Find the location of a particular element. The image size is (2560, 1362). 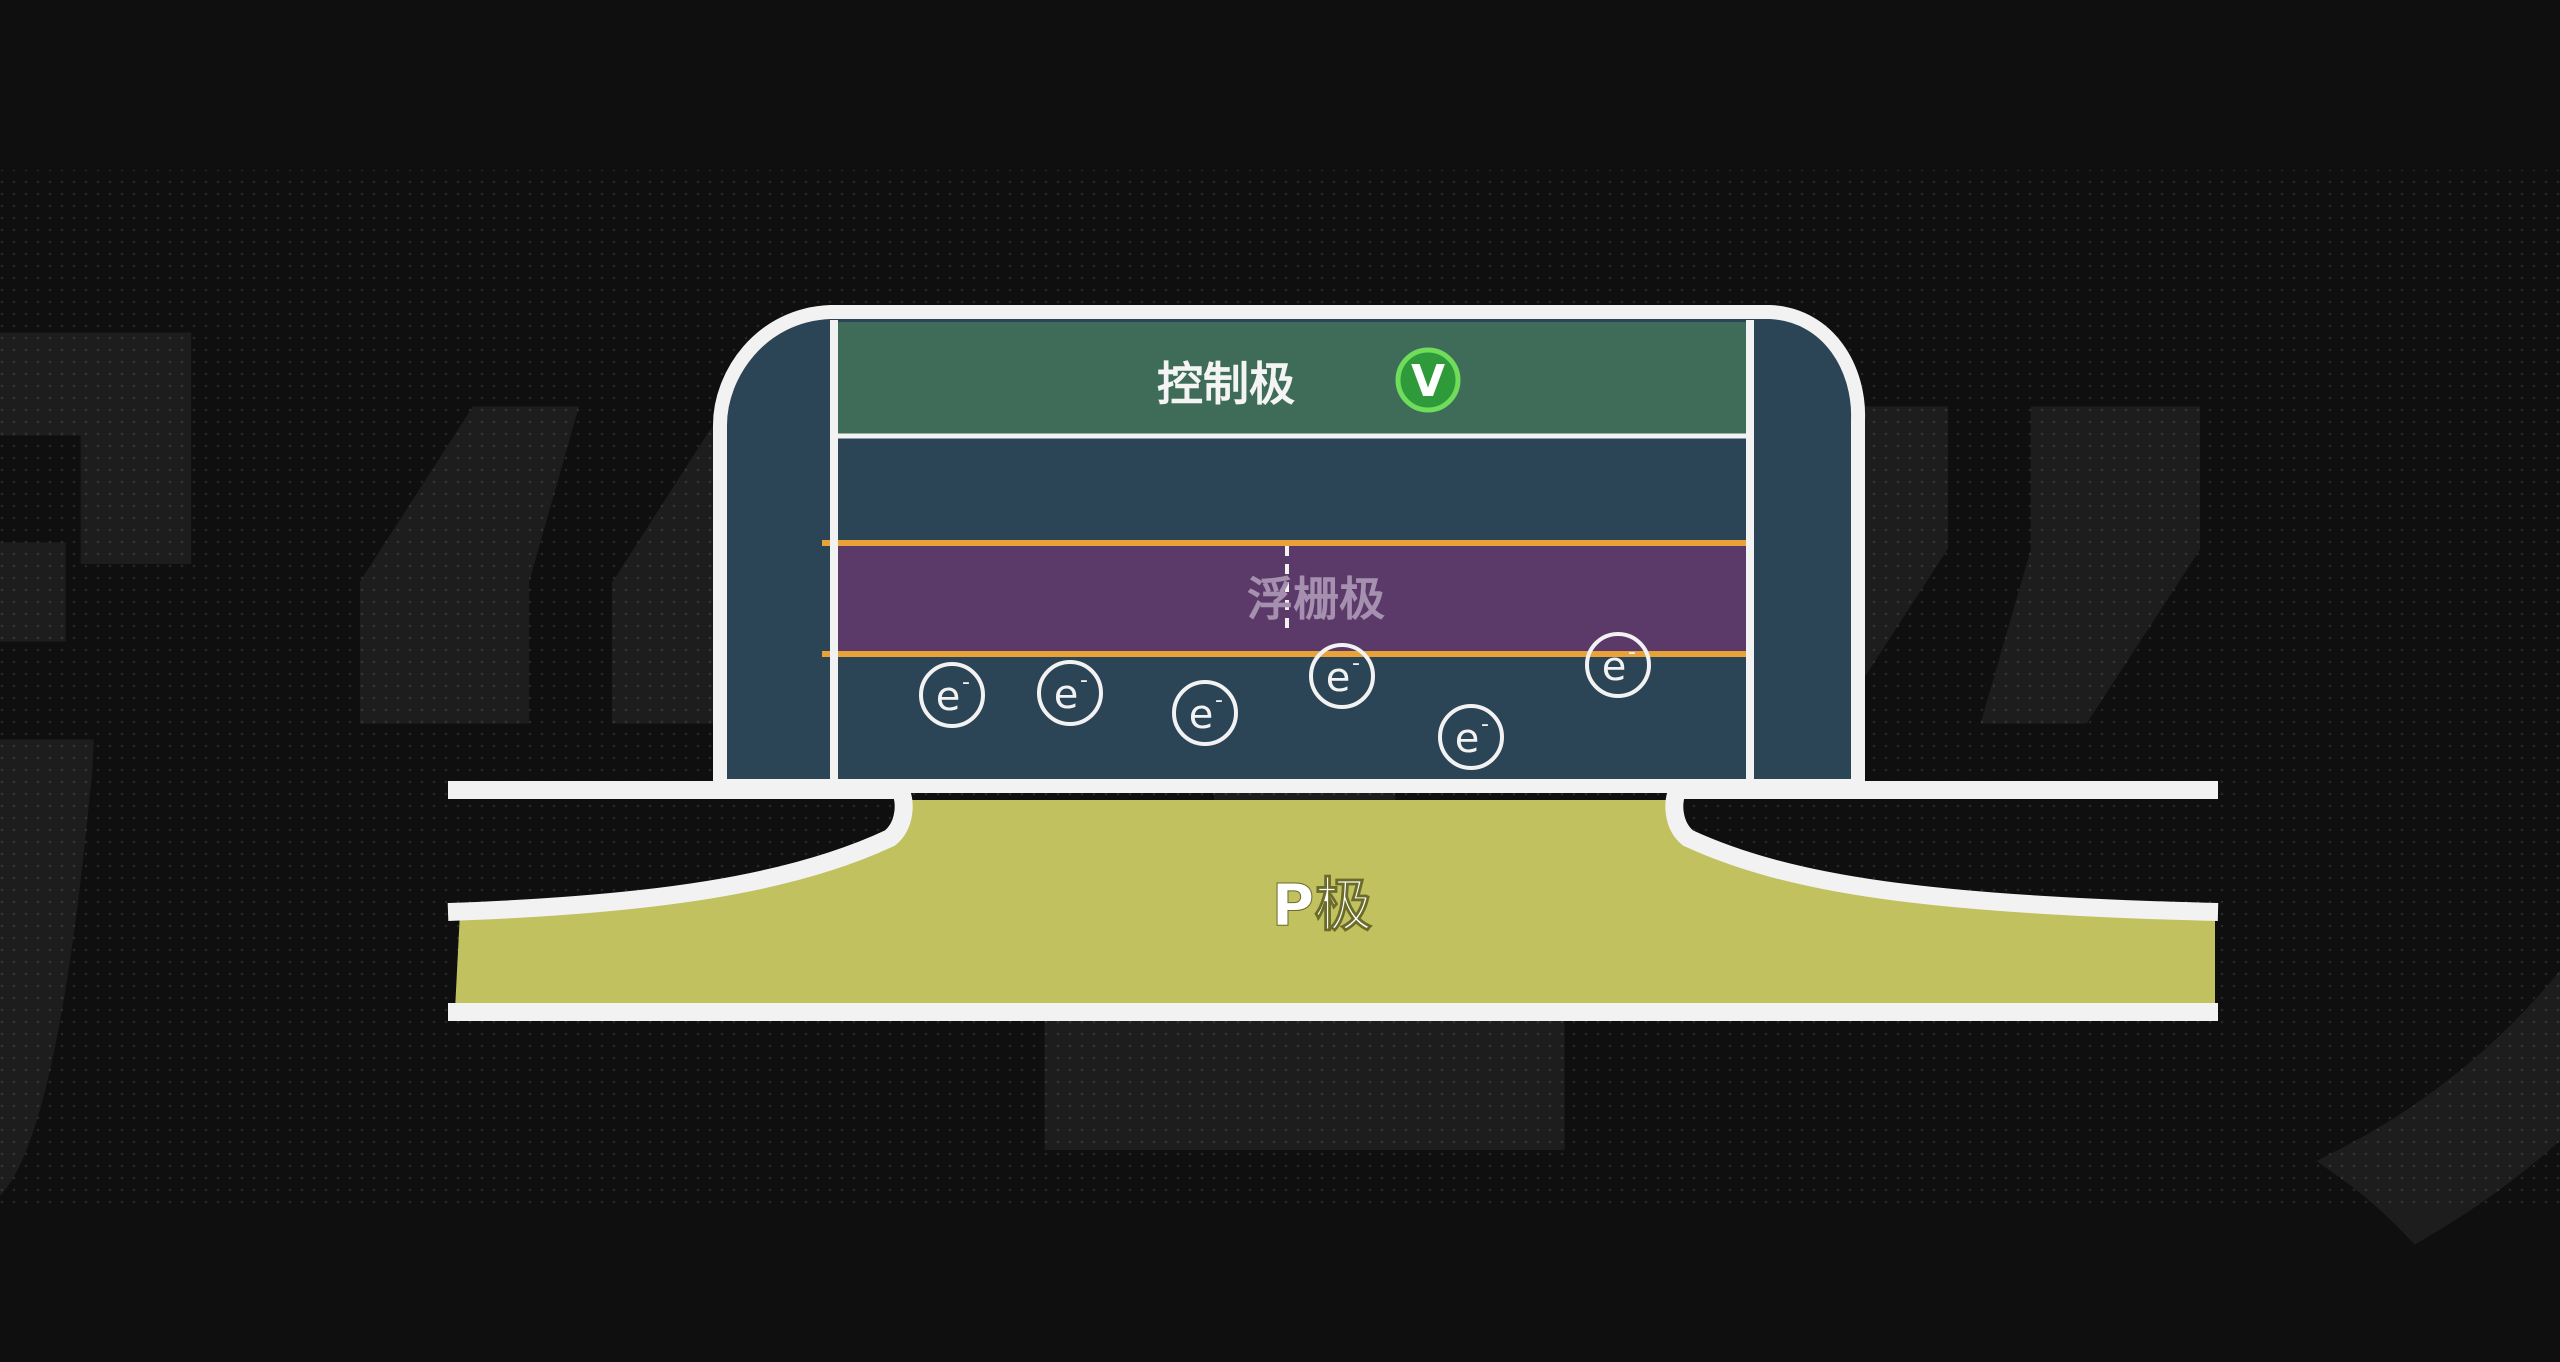

voltage-badge: V is located at coordinates (1428, 380).